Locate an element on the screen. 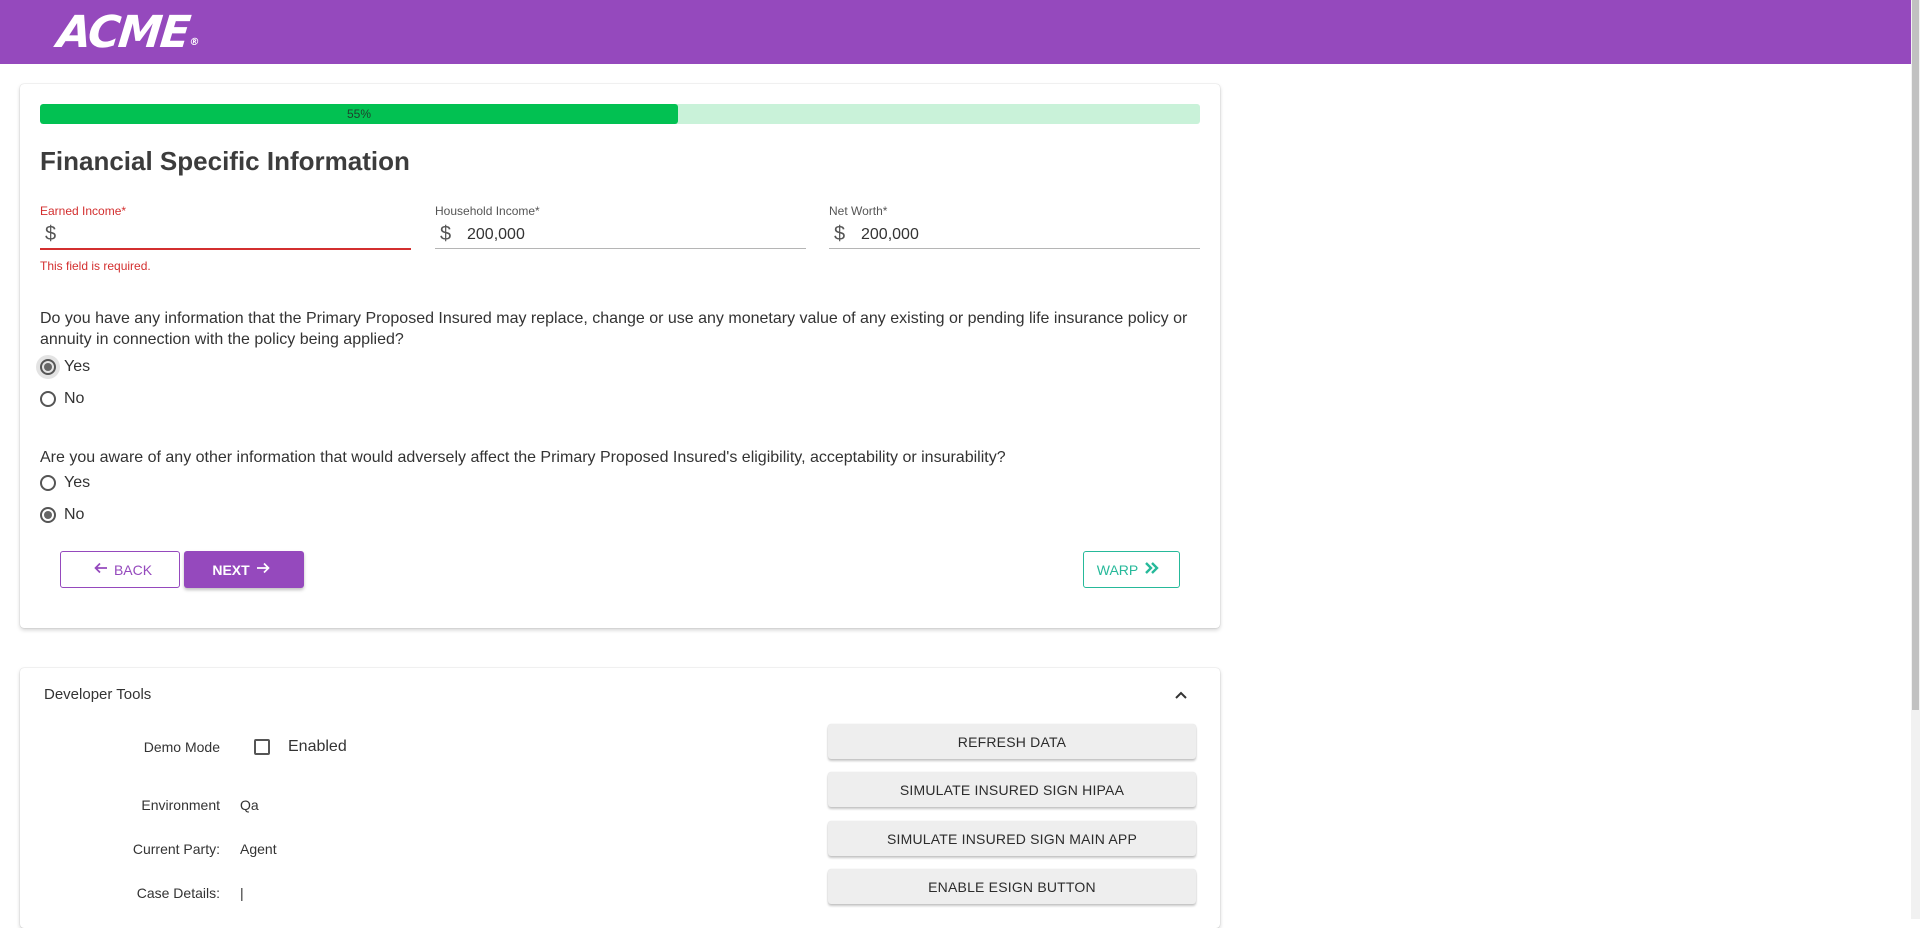 Image resolution: width=1920 pixels, height=928 pixels. arrow-left-icon is located at coordinates (101, 569).